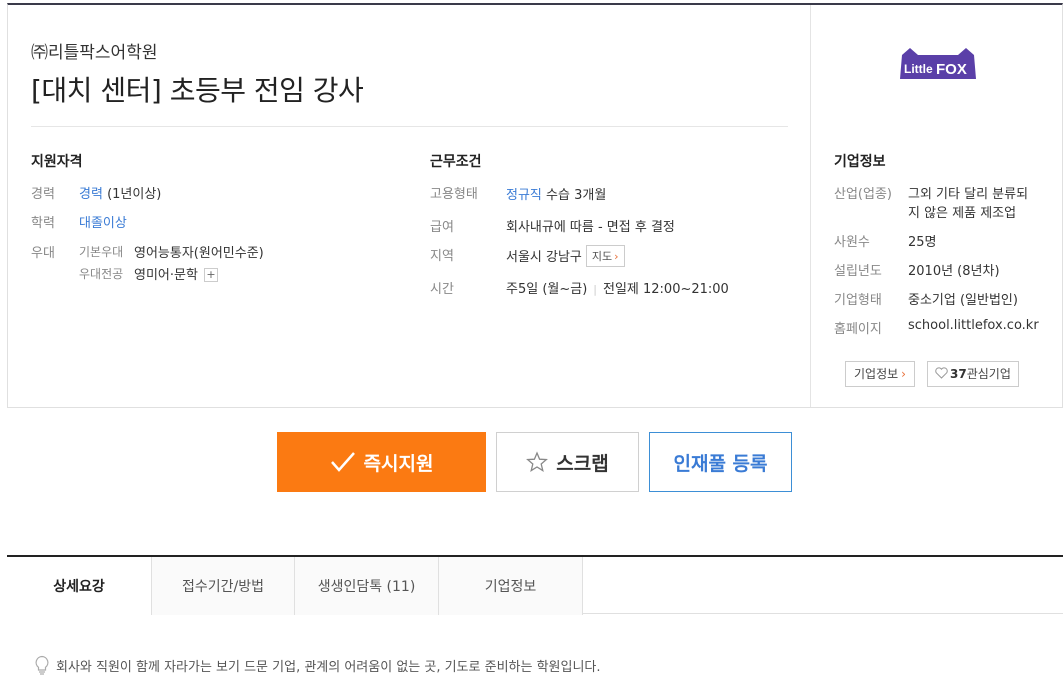 The height and width of the screenshot is (678, 1063). Describe the element at coordinates (582, 463) in the screenshot. I see `scrap-label: 스크랩` at that location.